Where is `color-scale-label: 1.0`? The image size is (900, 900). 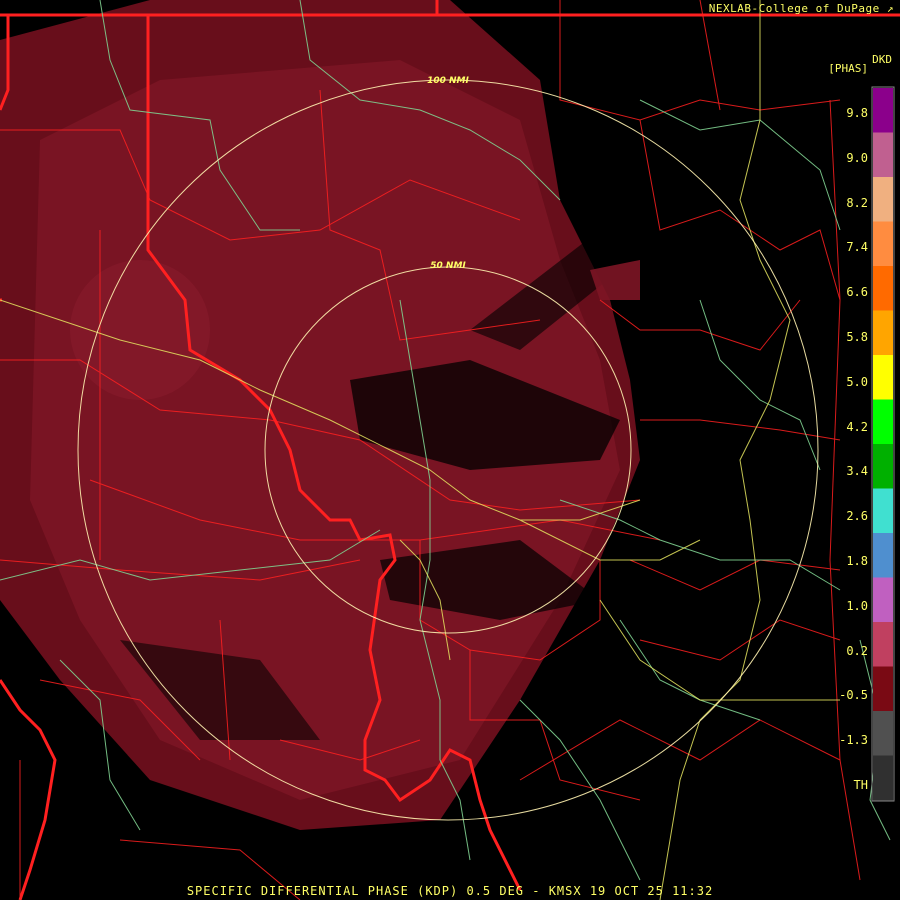 color-scale-label: 1.0 is located at coordinates (857, 605).